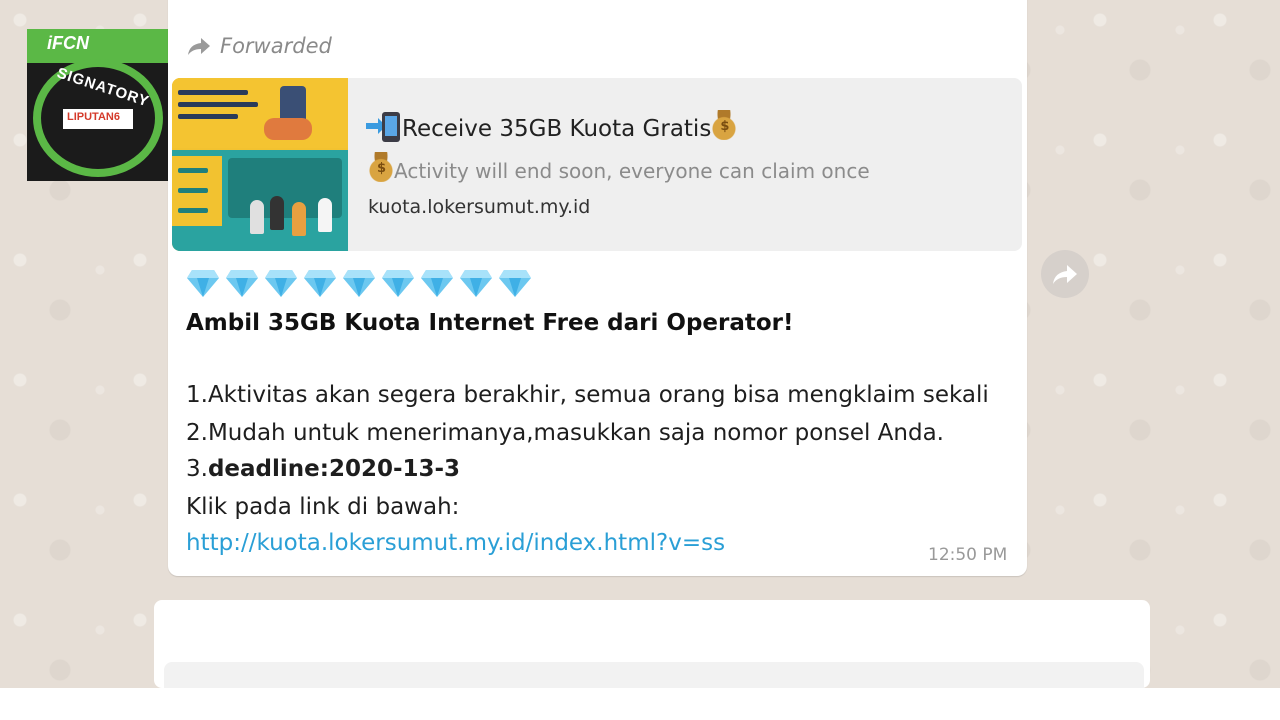  Describe the element at coordinates (654, 675) in the screenshot. I see `next-message-inner` at that location.